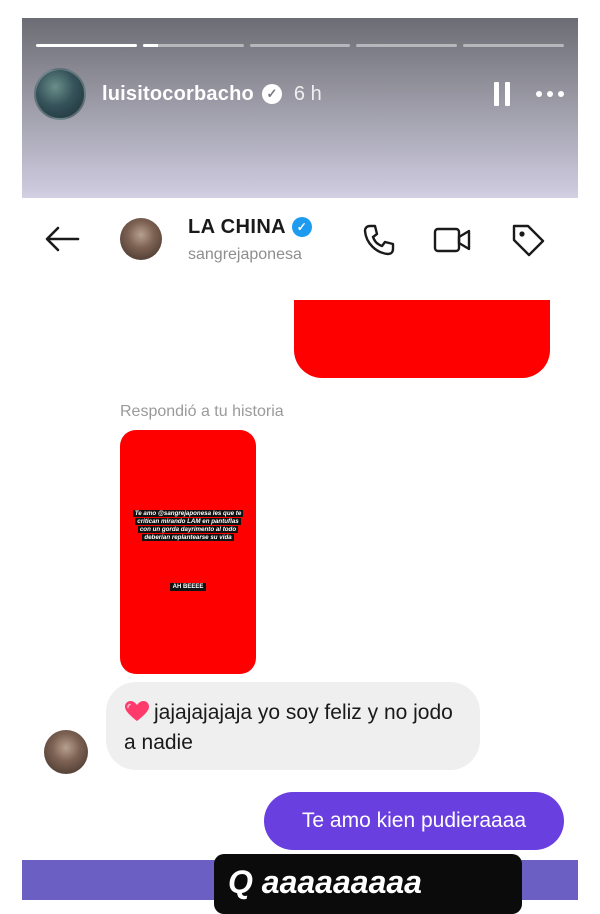 This screenshot has height=914, width=600. Describe the element at coordinates (60, 94) in the screenshot. I see `story-avatar` at that location.